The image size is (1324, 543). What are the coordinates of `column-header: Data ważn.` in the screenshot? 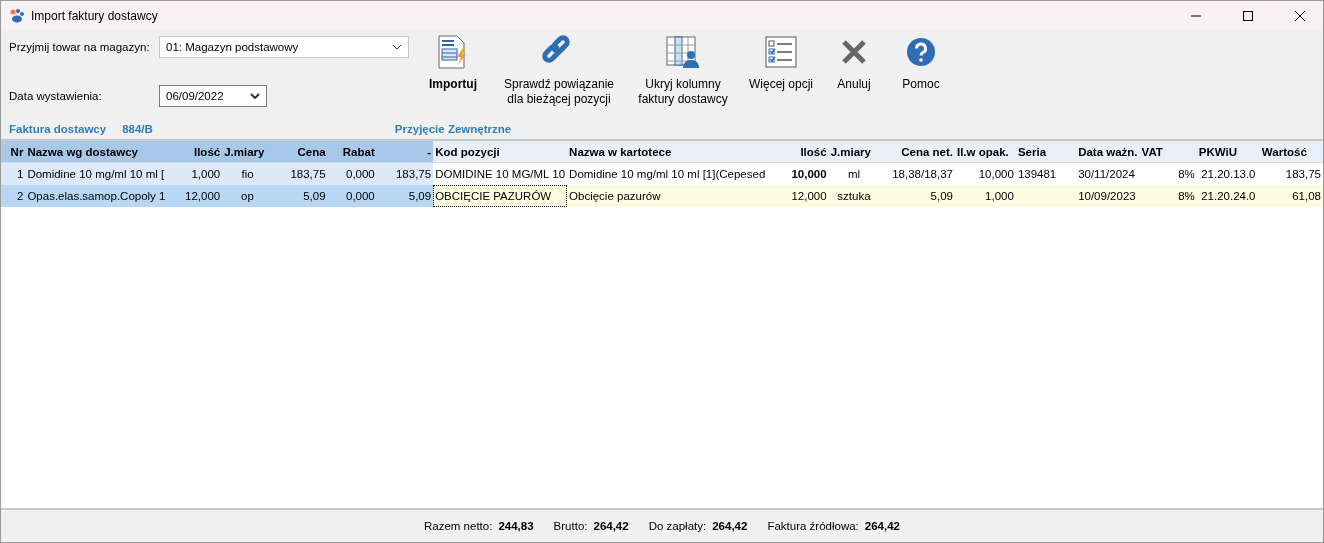 It's located at (1108, 152).